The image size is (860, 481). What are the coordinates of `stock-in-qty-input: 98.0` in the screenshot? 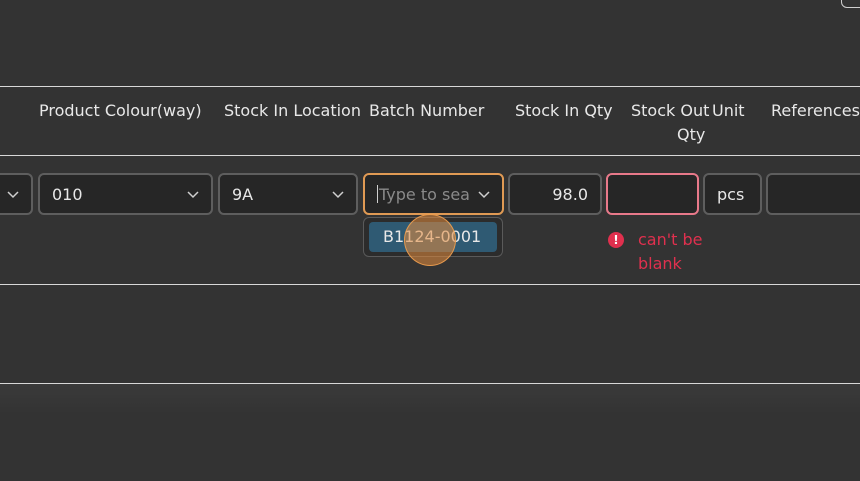 It's located at (555, 194).